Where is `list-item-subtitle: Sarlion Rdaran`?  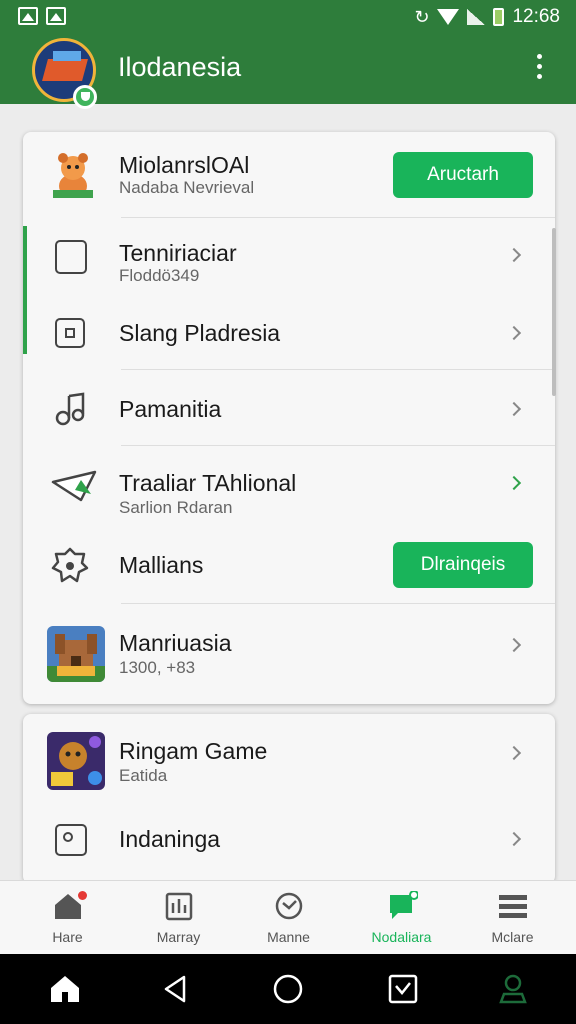
list-item-subtitle: Sarlion Rdaran is located at coordinates (176, 507).